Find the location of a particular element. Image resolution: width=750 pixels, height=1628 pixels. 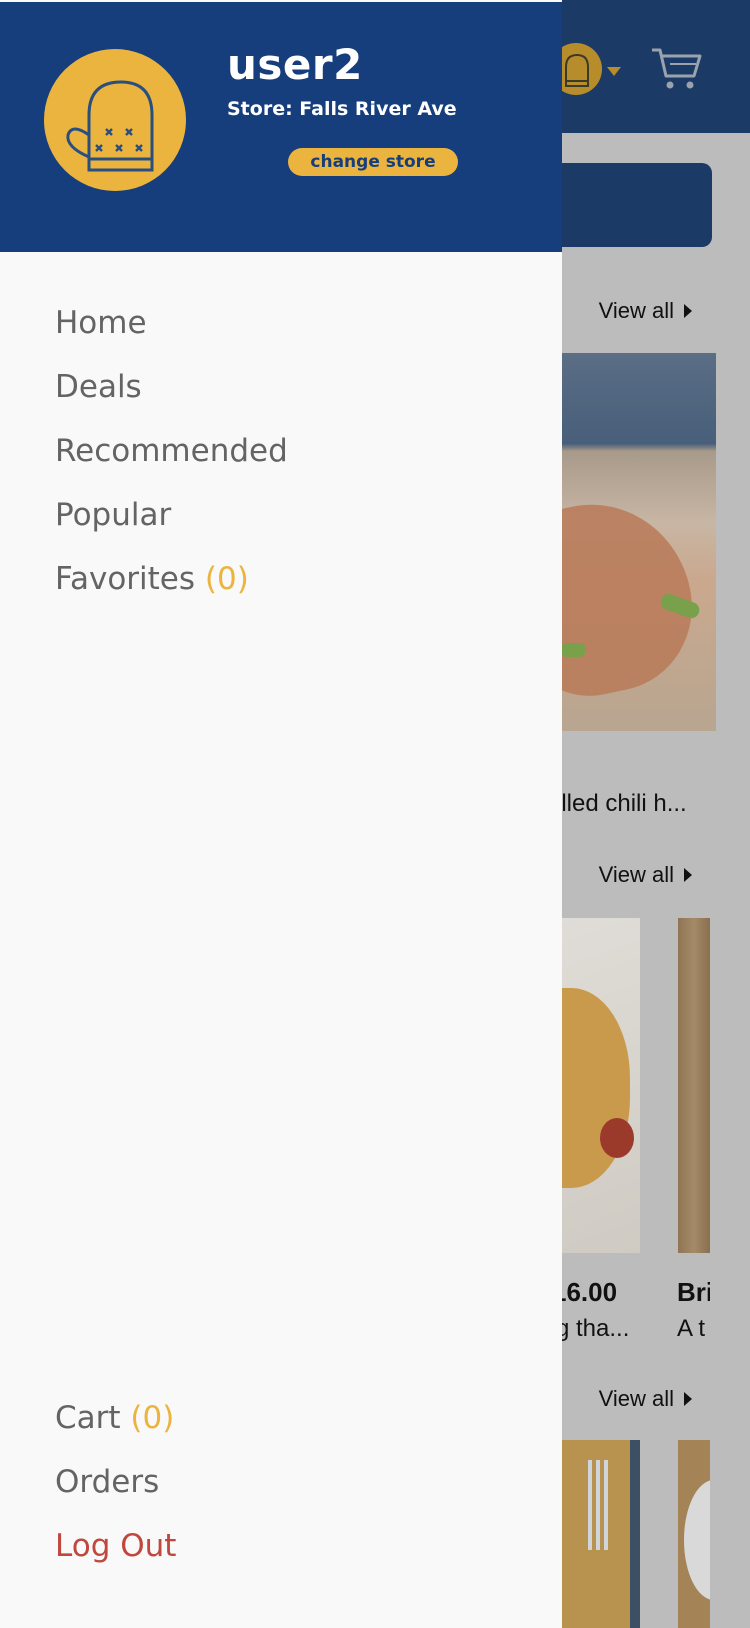

product-name: Bri is located at coordinates (693, 1292).